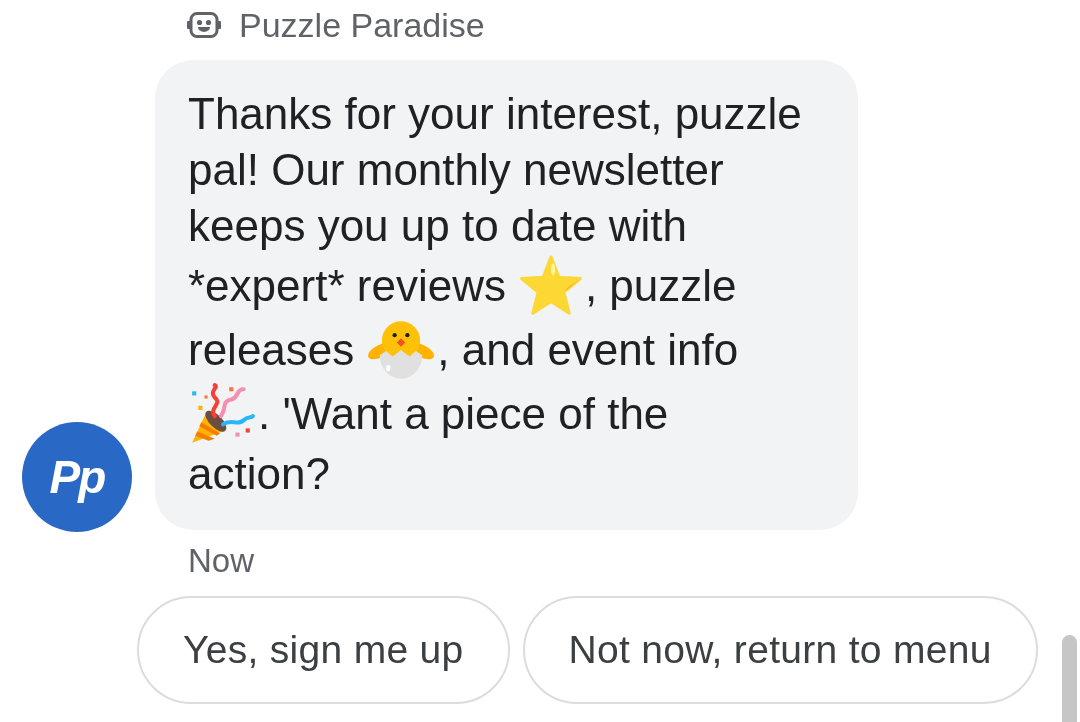  What do you see at coordinates (347, 286) in the screenshot?
I see `message-text: *expert* reviews` at bounding box center [347, 286].